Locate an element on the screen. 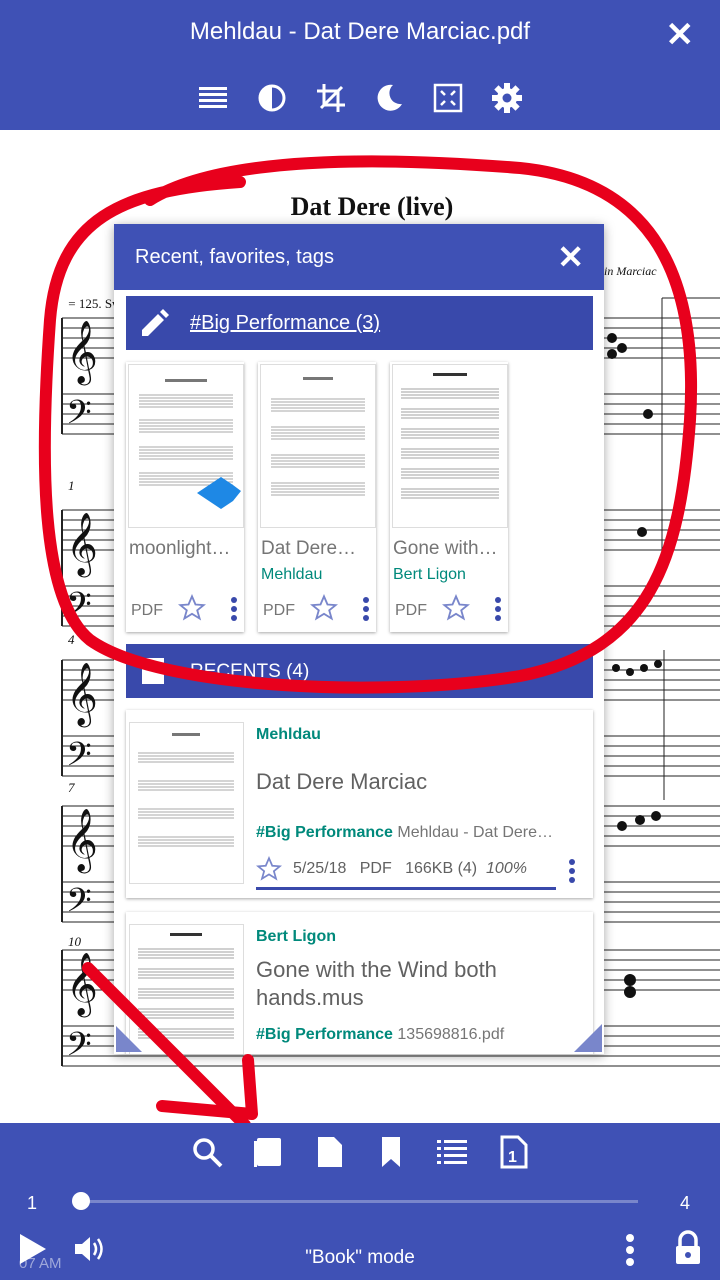  page-number-icon: 1 is located at coordinates (513, 1152).